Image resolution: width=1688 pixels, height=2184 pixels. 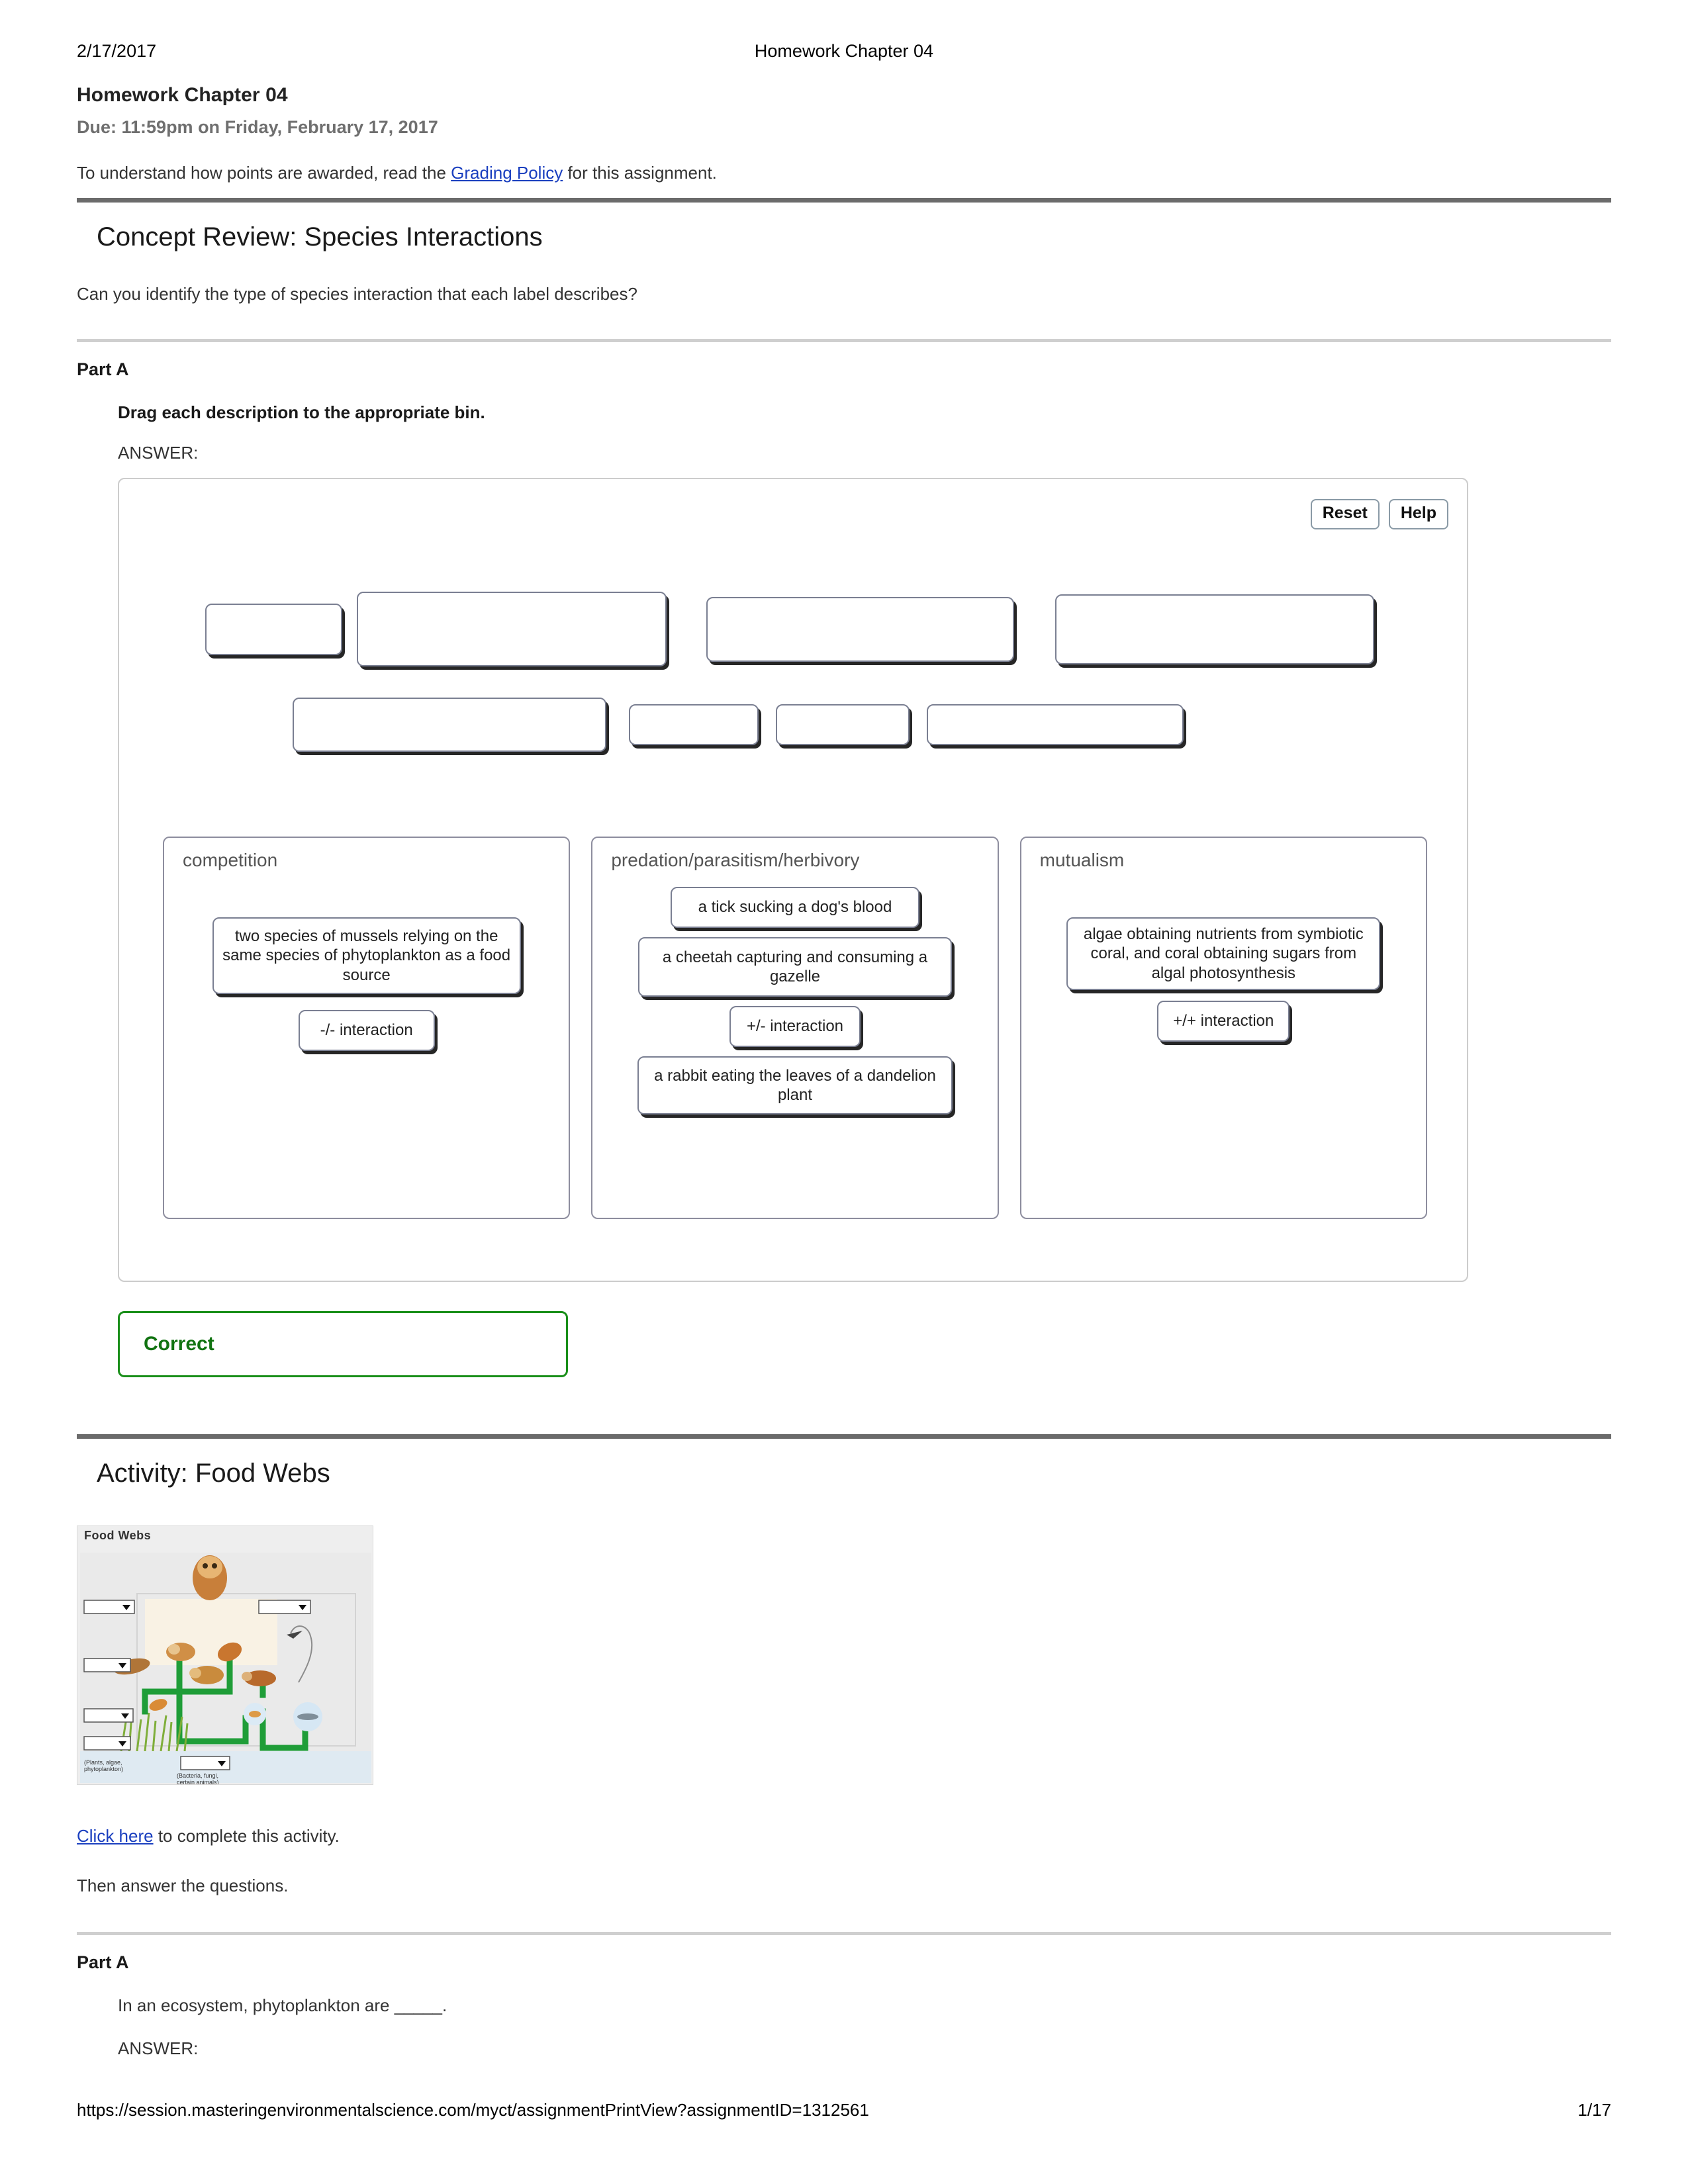 I want to click on print-footer-page: 1/17, so click(x=1594, y=2110).